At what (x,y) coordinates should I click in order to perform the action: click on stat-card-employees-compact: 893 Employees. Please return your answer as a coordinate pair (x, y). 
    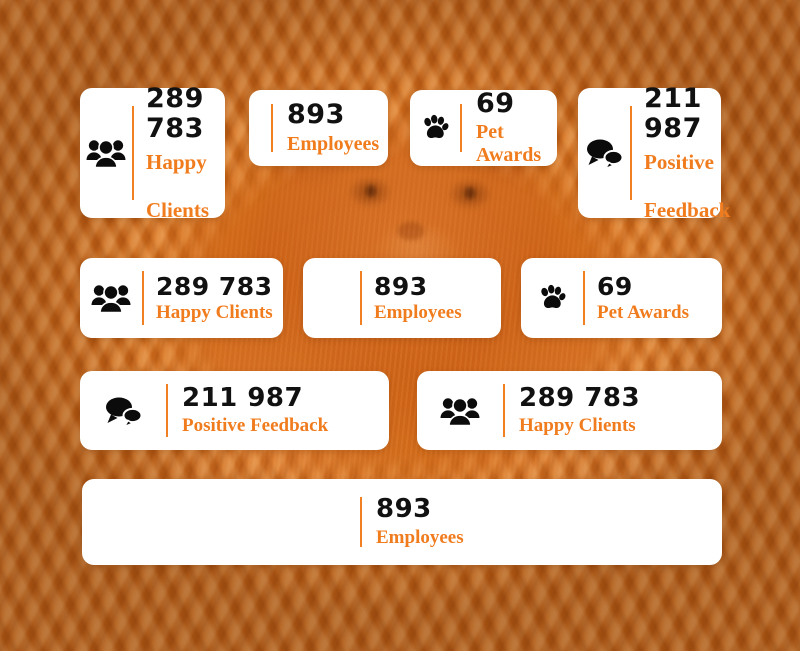
    Looking at the image, I should click on (318, 128).